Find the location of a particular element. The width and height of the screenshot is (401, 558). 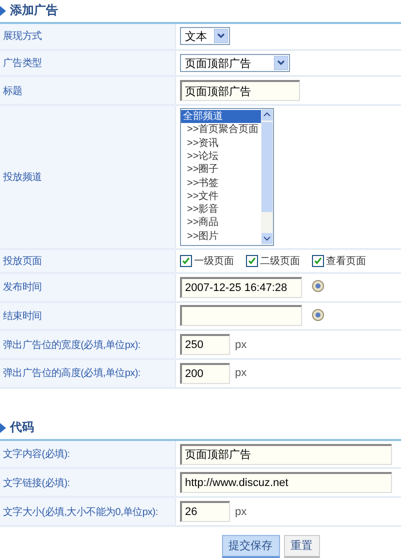

field-label: 发布时间 is located at coordinates (88, 287).